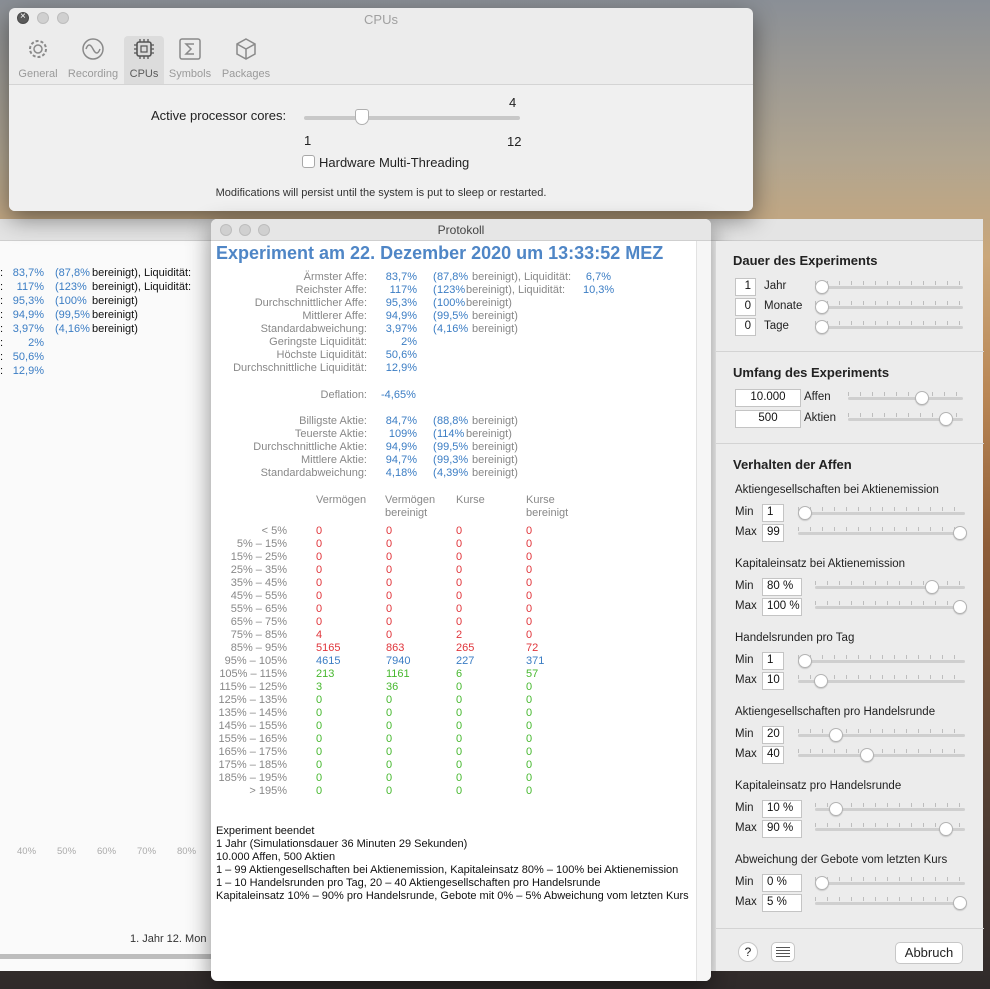 This screenshot has height=989, width=990. I want to click on group-title: Abweichung der Gebote vom letzten Kurs, so click(841, 860).